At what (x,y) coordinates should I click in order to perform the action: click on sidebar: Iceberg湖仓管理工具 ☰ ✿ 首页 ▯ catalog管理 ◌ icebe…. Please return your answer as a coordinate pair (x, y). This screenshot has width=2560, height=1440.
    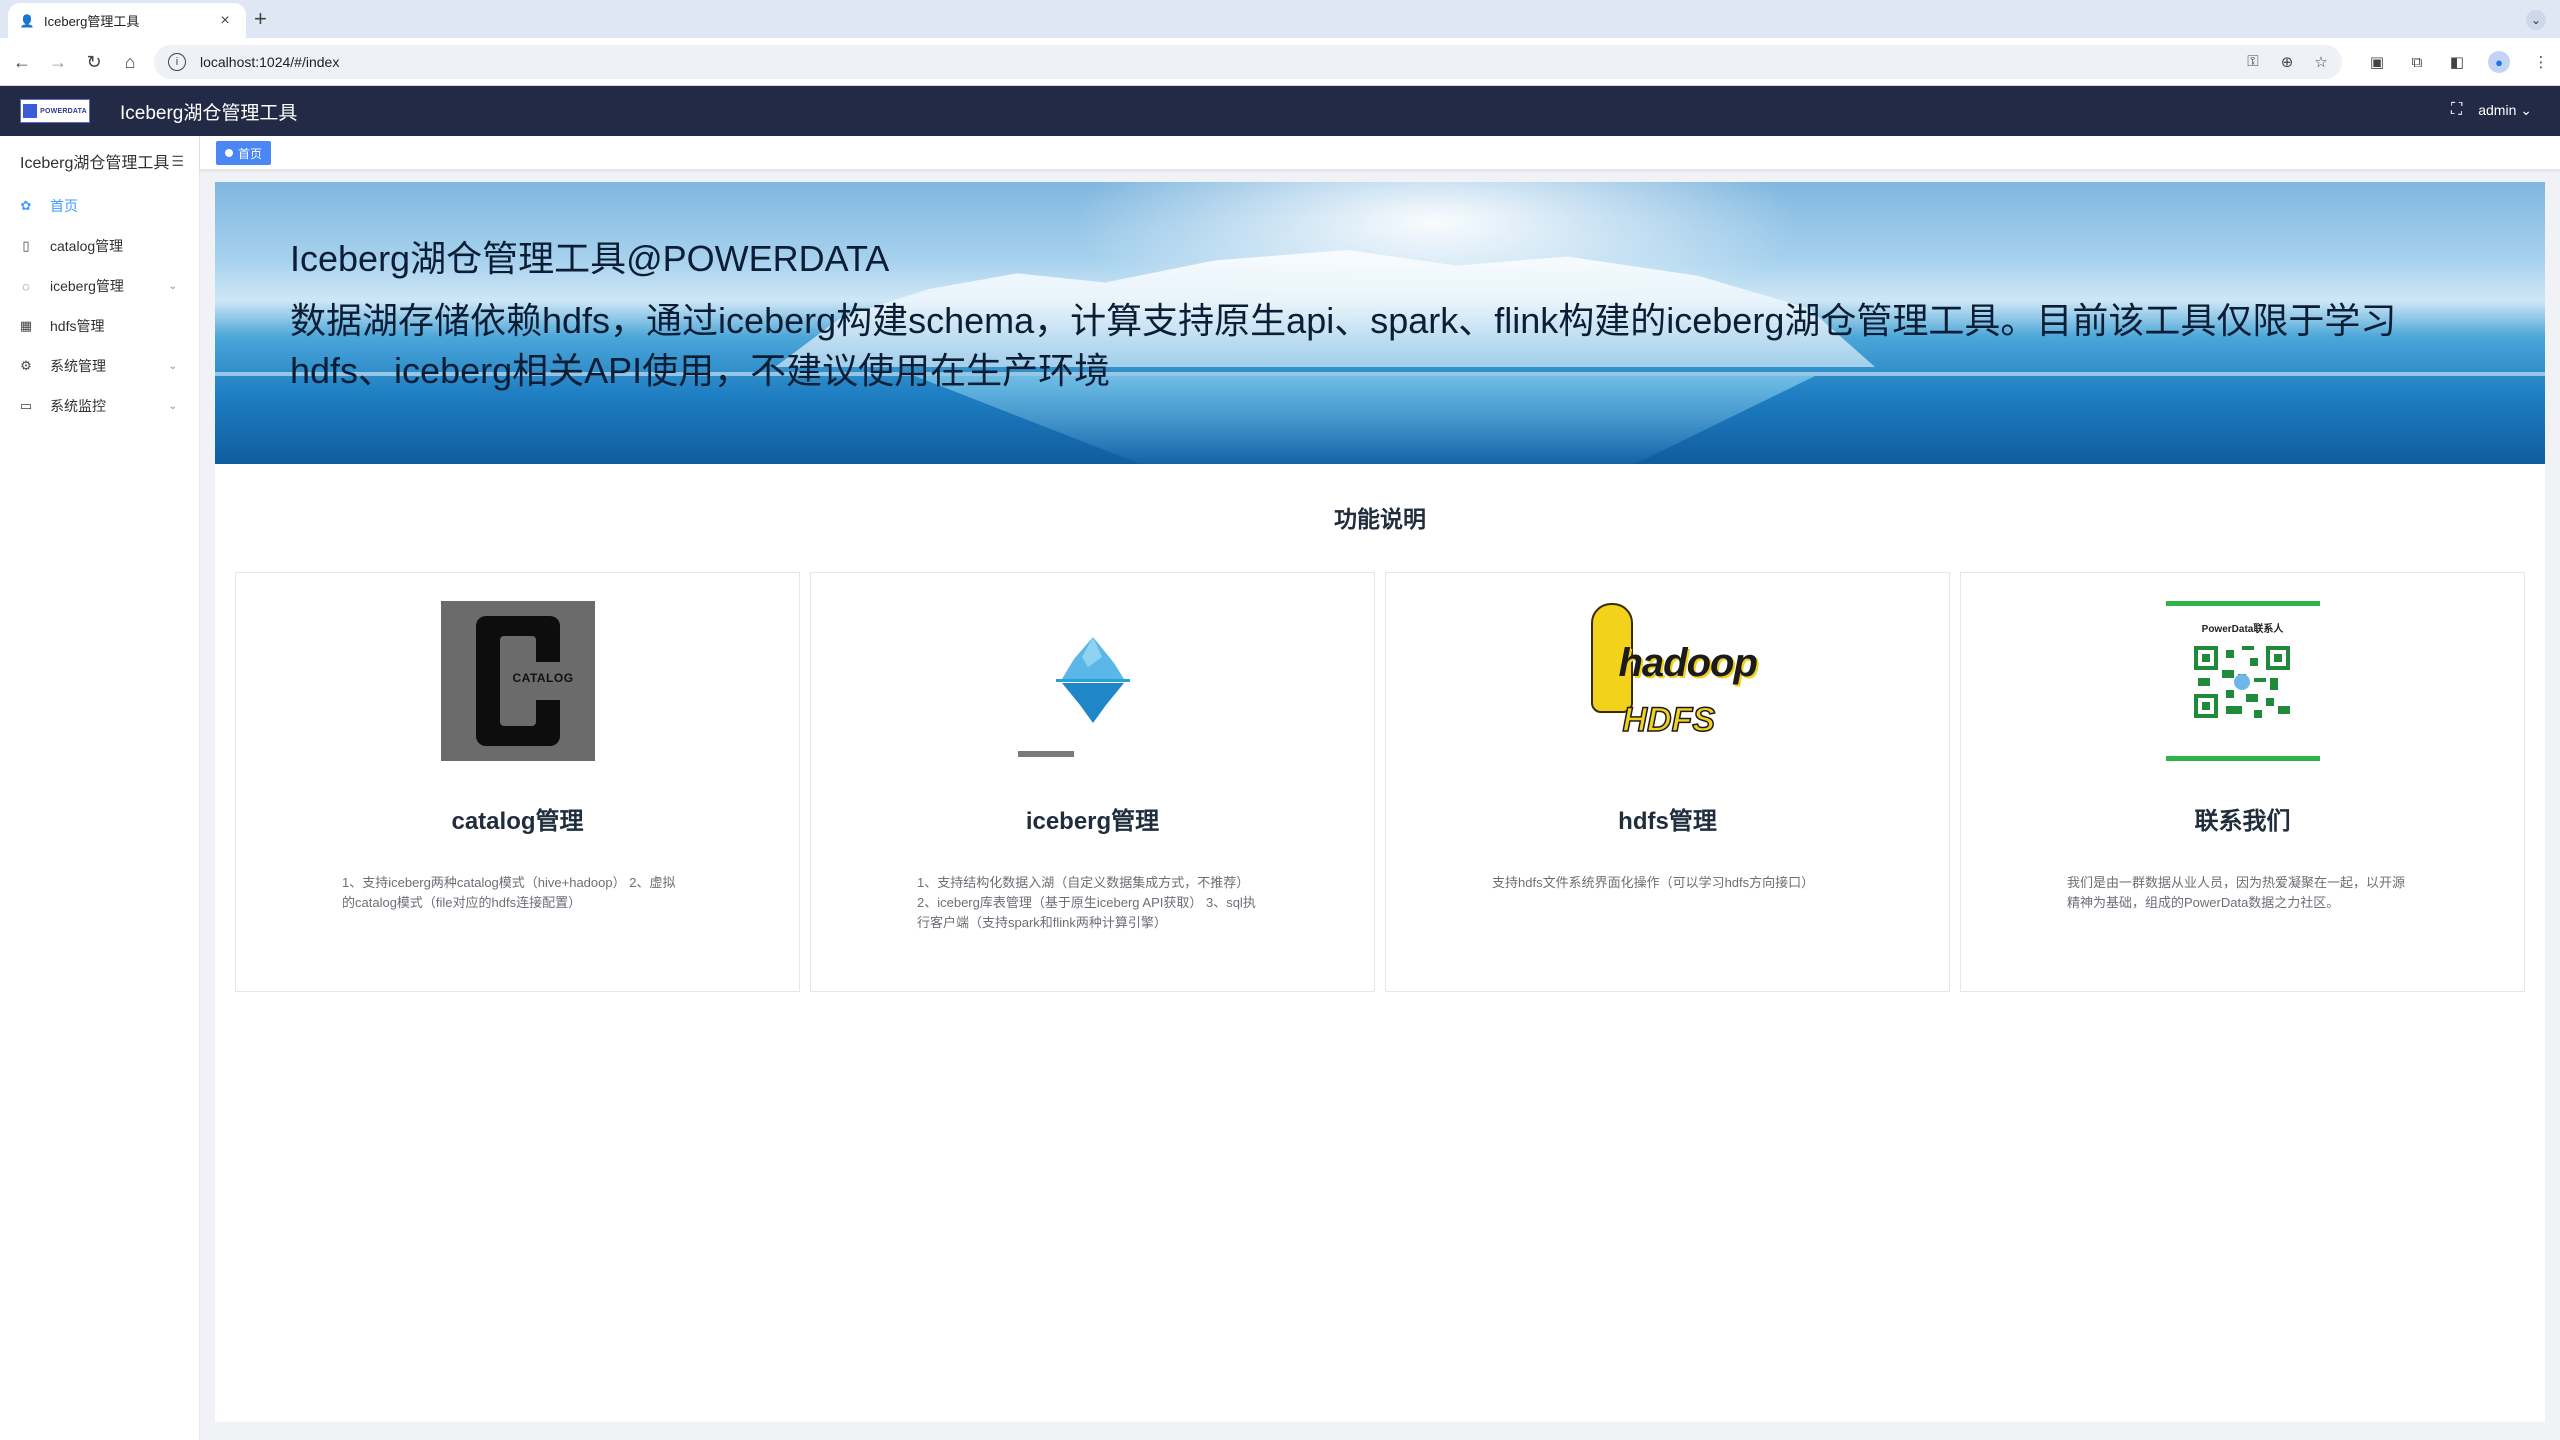
    Looking at the image, I should click on (100, 788).